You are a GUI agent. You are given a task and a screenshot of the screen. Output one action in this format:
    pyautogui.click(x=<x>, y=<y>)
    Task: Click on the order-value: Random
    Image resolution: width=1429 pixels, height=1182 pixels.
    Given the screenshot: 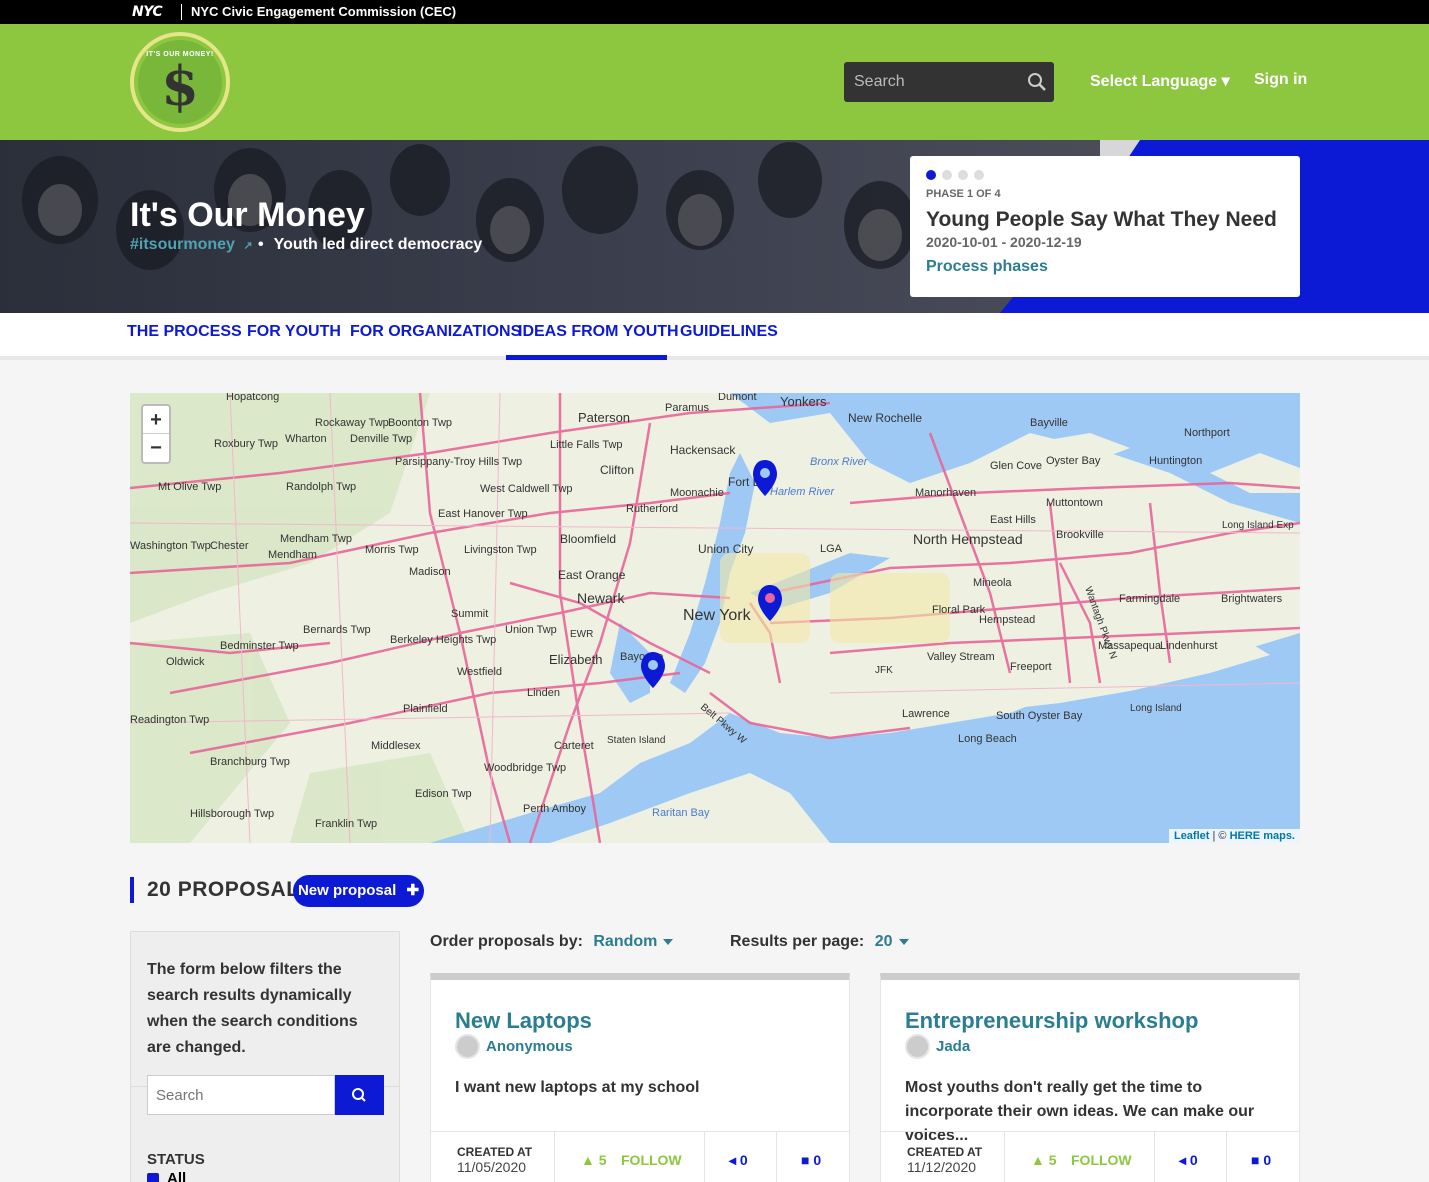 What is the action you would take?
    pyautogui.click(x=625, y=941)
    